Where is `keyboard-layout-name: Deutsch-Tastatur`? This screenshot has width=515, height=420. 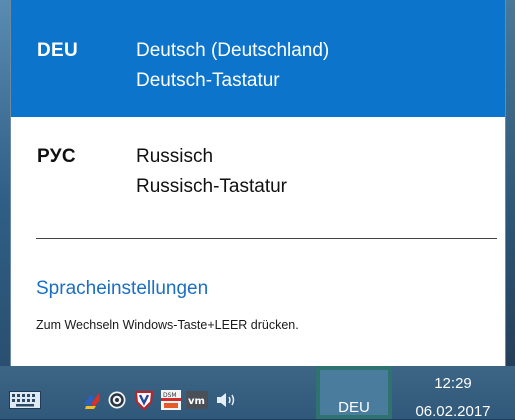
keyboard-layout-name: Deutsch-Tastatur is located at coordinates (208, 80).